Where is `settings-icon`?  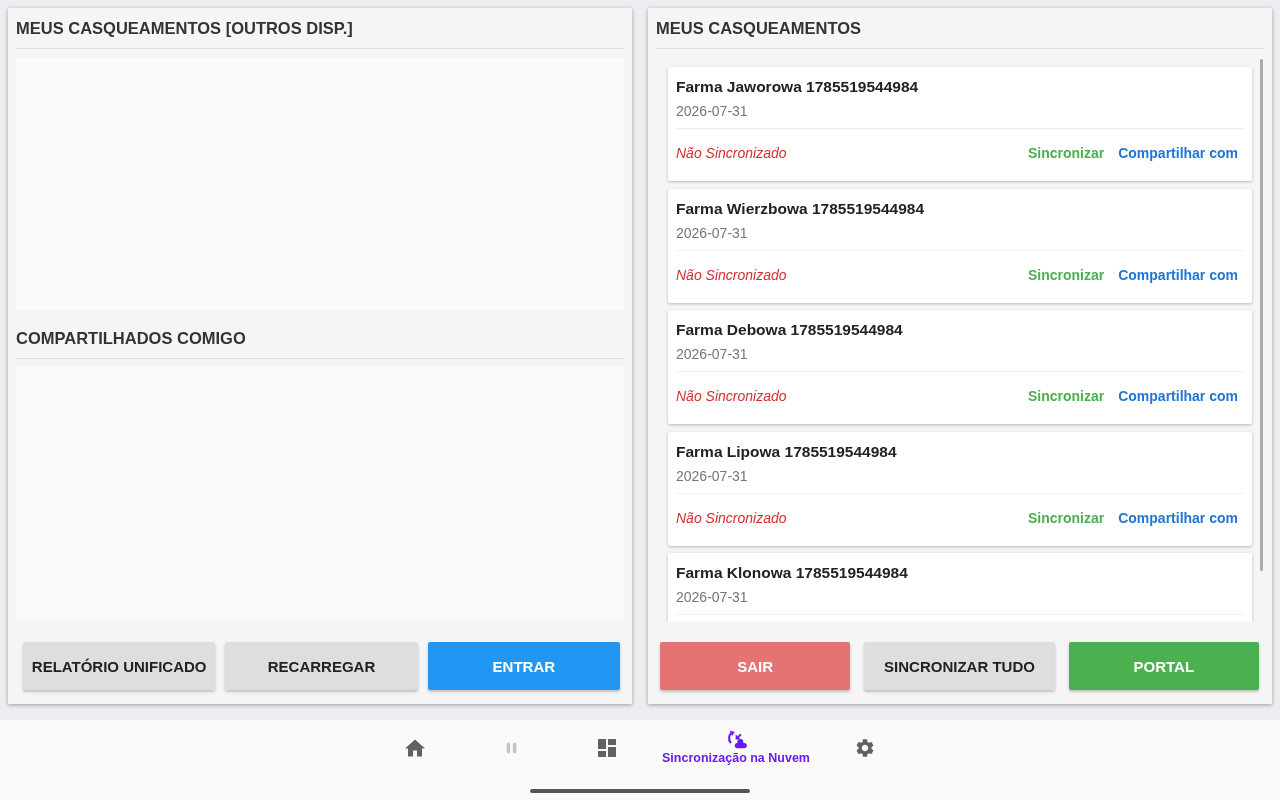 settings-icon is located at coordinates (865, 748).